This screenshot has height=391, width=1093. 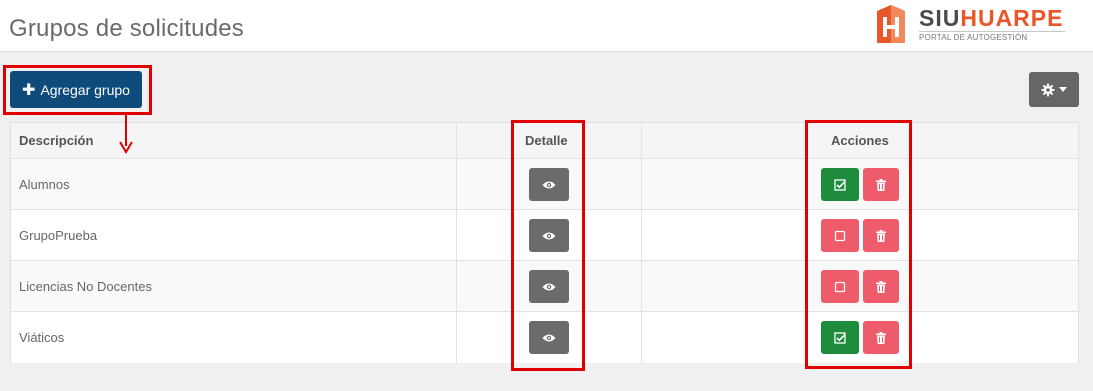 I want to click on table-row: Alumnos, so click(x=544, y=184).